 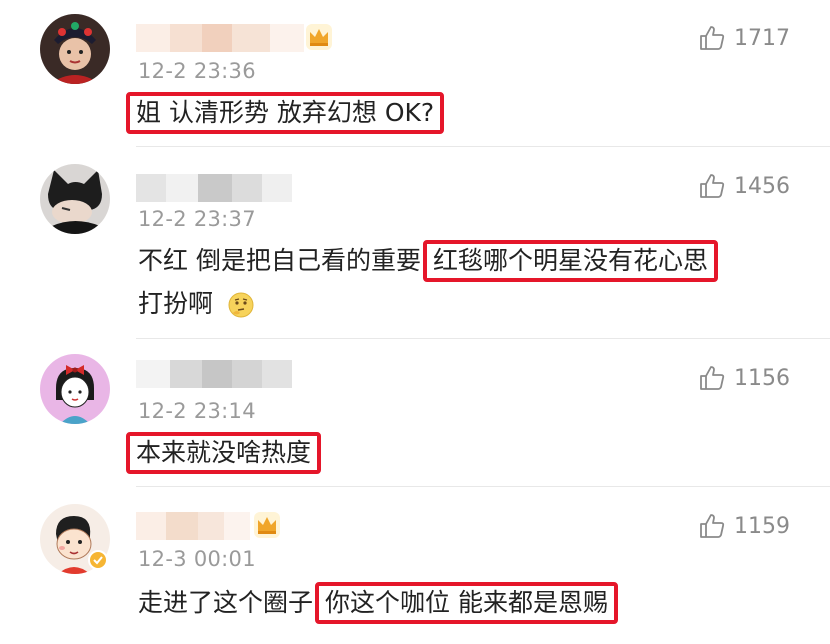 I want to click on comment-time: 12-2 23:14, so click(x=197, y=411).